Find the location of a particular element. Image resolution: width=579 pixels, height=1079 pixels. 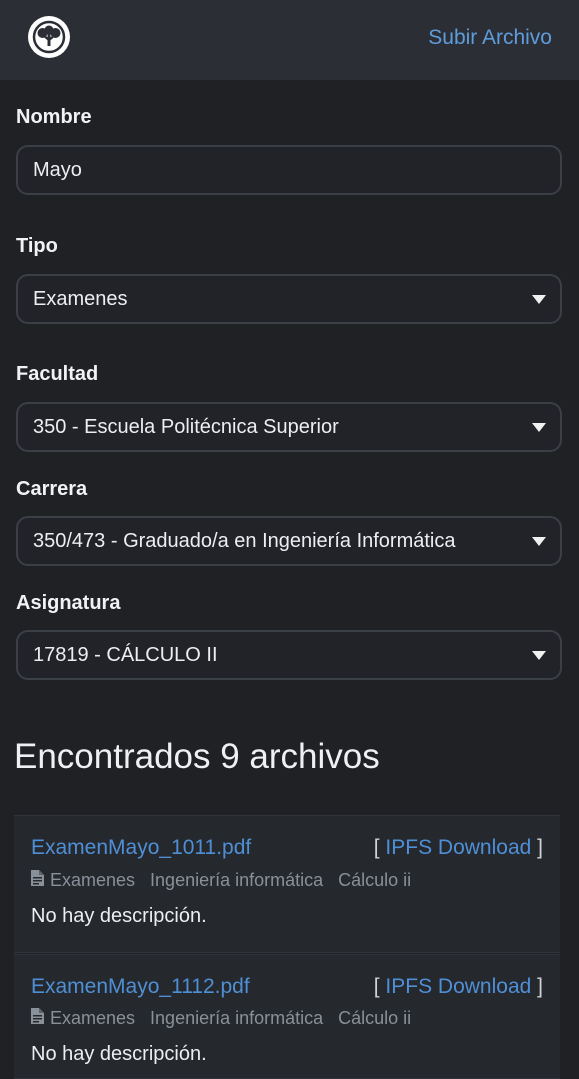

facultad-select-value: 350 - Escuela Politécnica Superior is located at coordinates (186, 426).